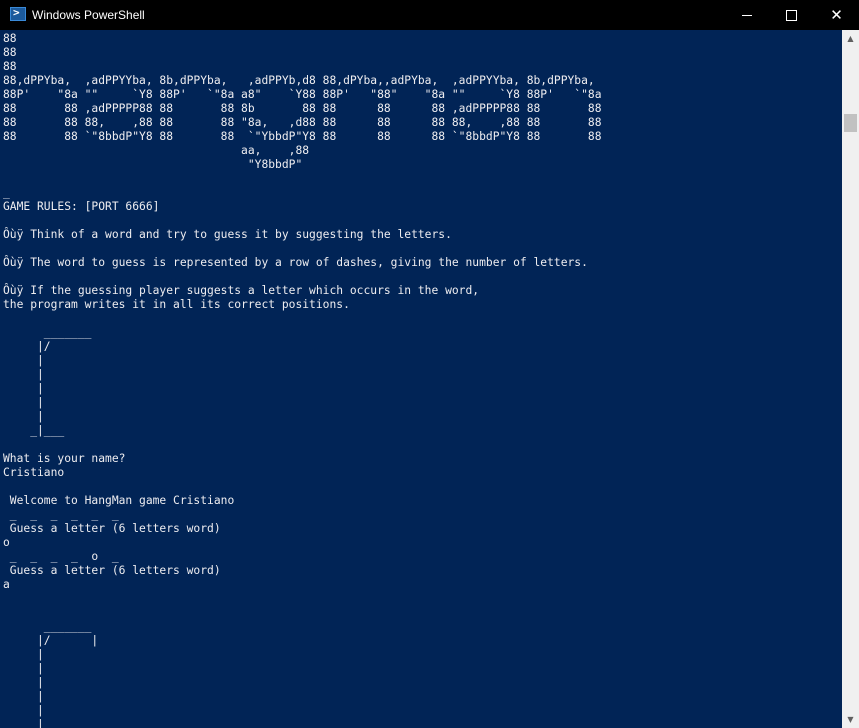  What do you see at coordinates (6, 584) in the screenshot?
I see `console-line: a` at bounding box center [6, 584].